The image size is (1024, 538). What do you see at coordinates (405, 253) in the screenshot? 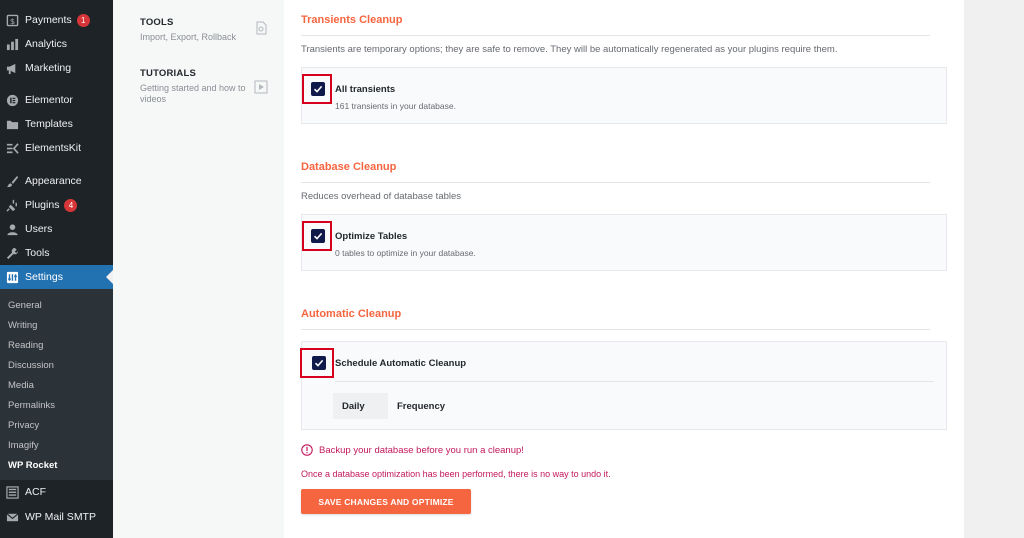
I see `tables-count: 0 tables to optimize in your database.` at bounding box center [405, 253].